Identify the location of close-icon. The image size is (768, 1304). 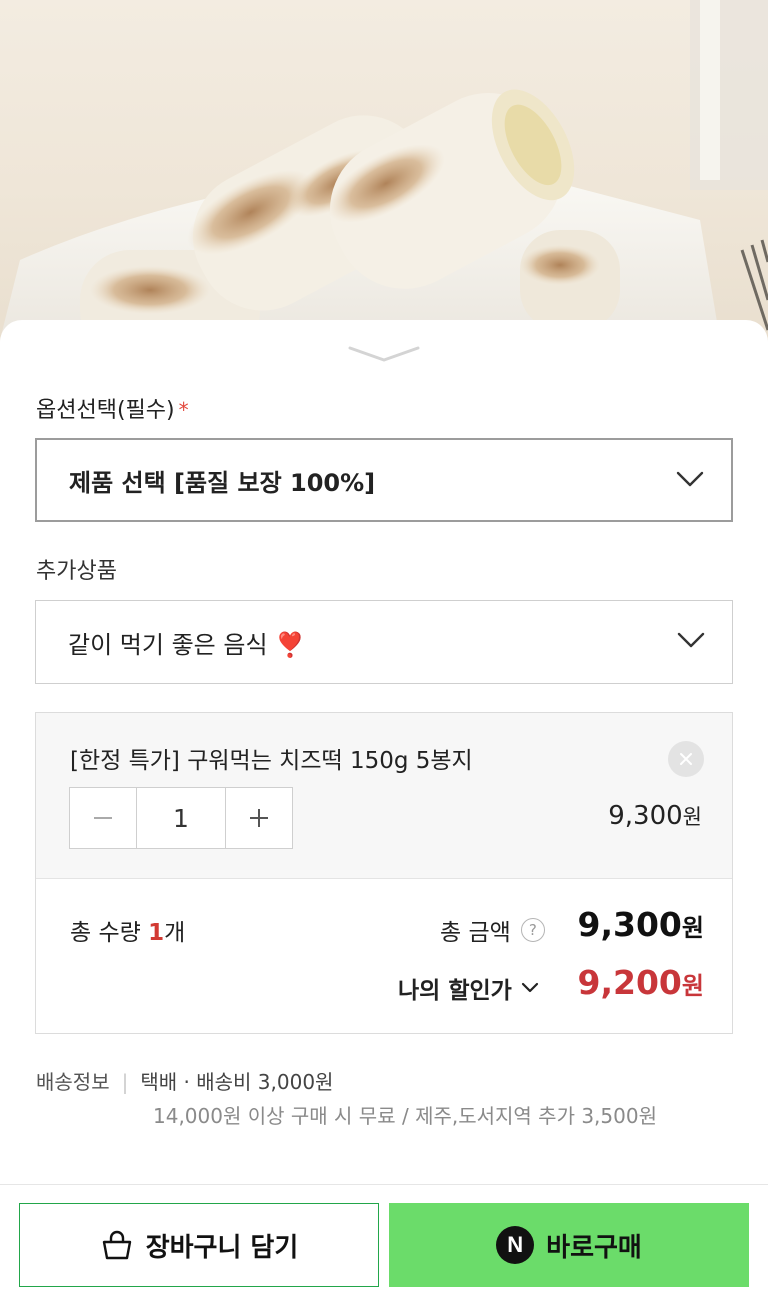
(686, 759).